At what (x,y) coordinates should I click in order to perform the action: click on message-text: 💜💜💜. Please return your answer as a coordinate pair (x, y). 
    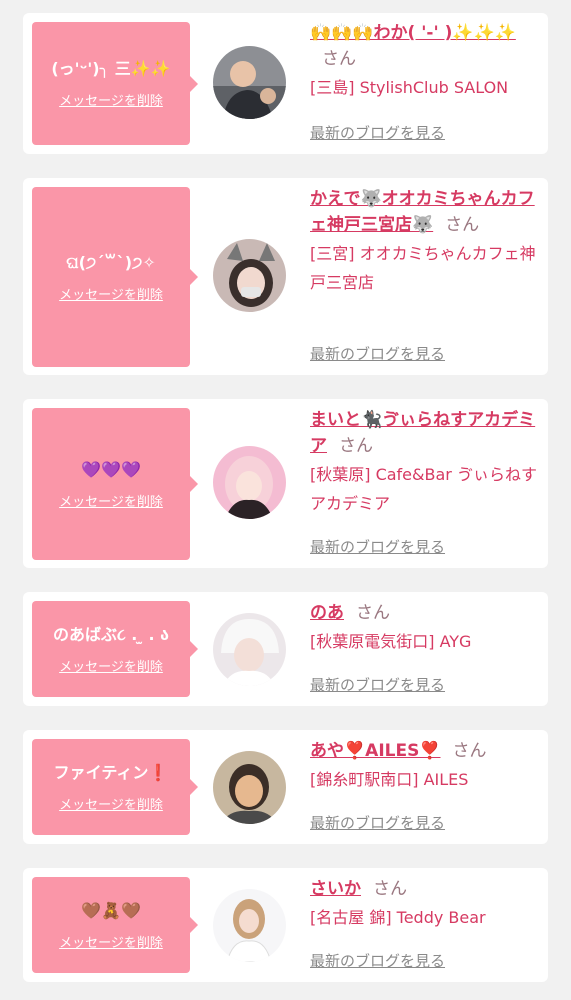
    Looking at the image, I should click on (111, 469).